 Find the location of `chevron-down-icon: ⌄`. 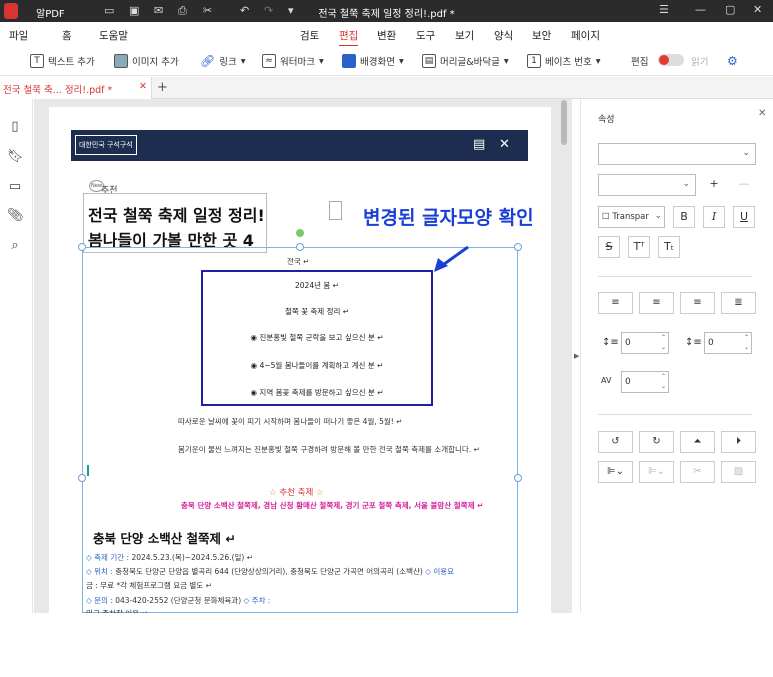

chevron-down-icon: ⌄ is located at coordinates (746, 153).